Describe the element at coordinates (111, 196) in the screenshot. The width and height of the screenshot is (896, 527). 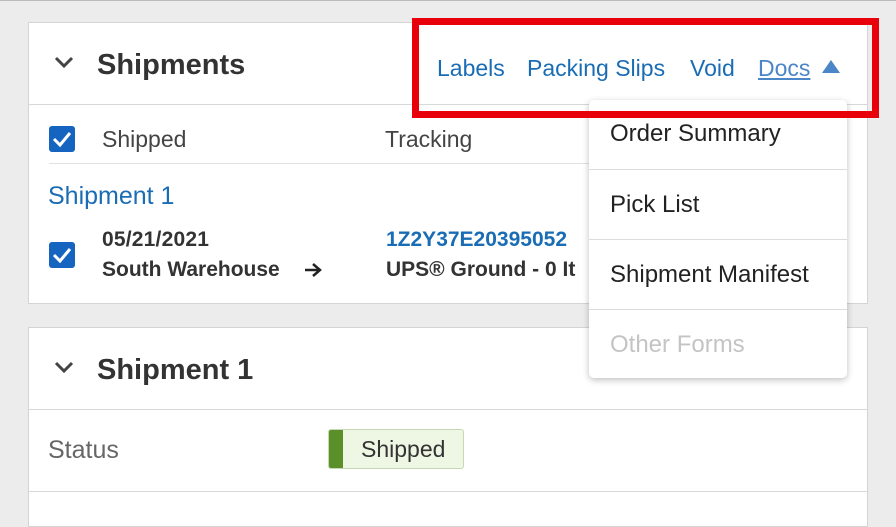
I see `shipment-1-link: Shipment 1` at that location.